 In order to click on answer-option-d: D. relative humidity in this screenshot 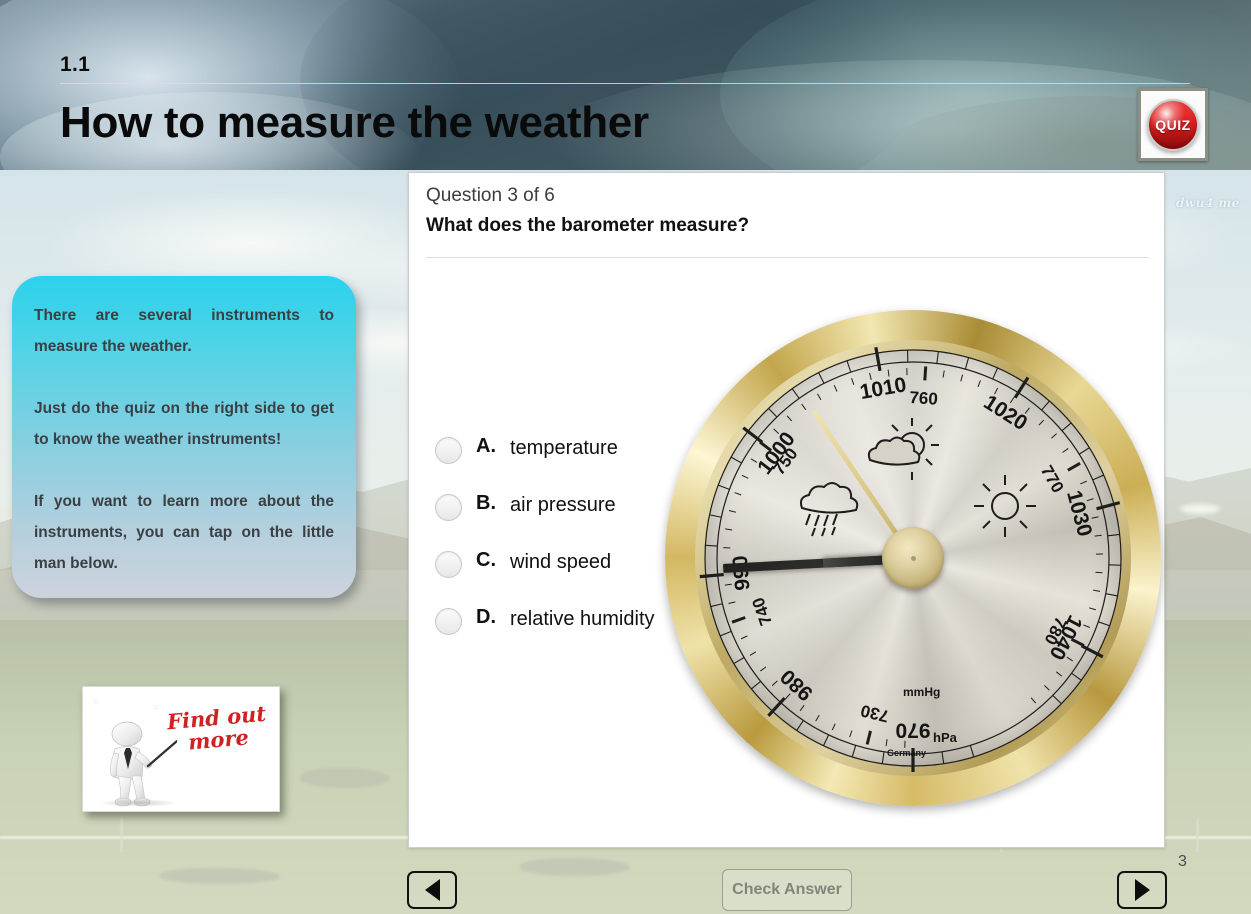, I will do `click(560, 620)`.